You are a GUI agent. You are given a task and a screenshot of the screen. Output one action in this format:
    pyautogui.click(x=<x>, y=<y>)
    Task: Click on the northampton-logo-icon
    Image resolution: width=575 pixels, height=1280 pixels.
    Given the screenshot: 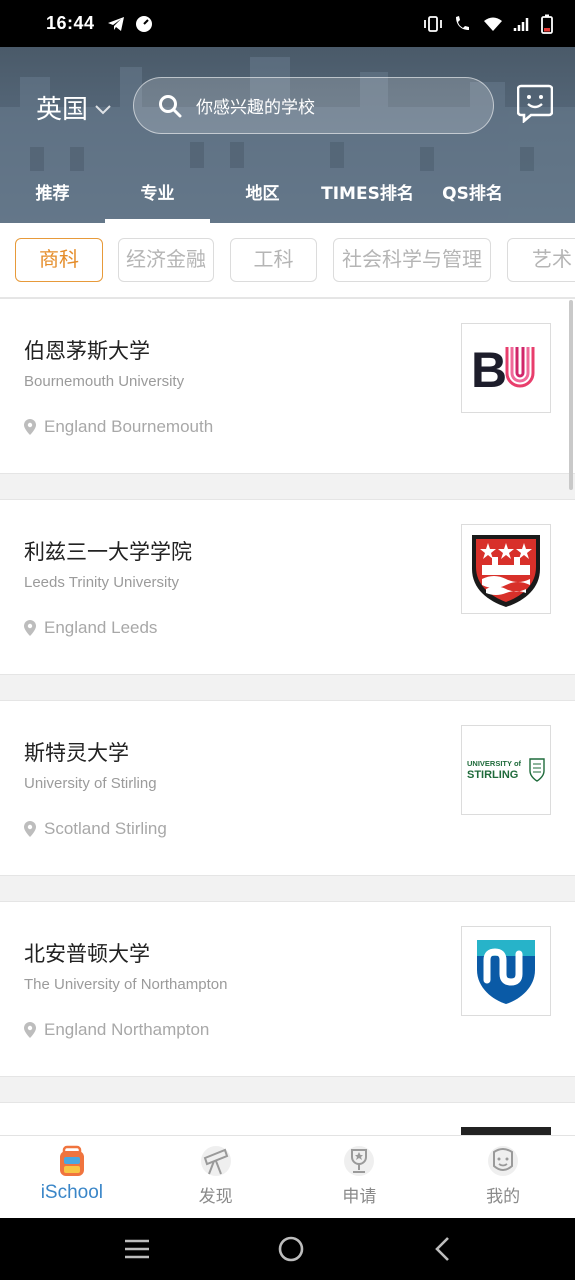 What is the action you would take?
    pyautogui.click(x=506, y=972)
    